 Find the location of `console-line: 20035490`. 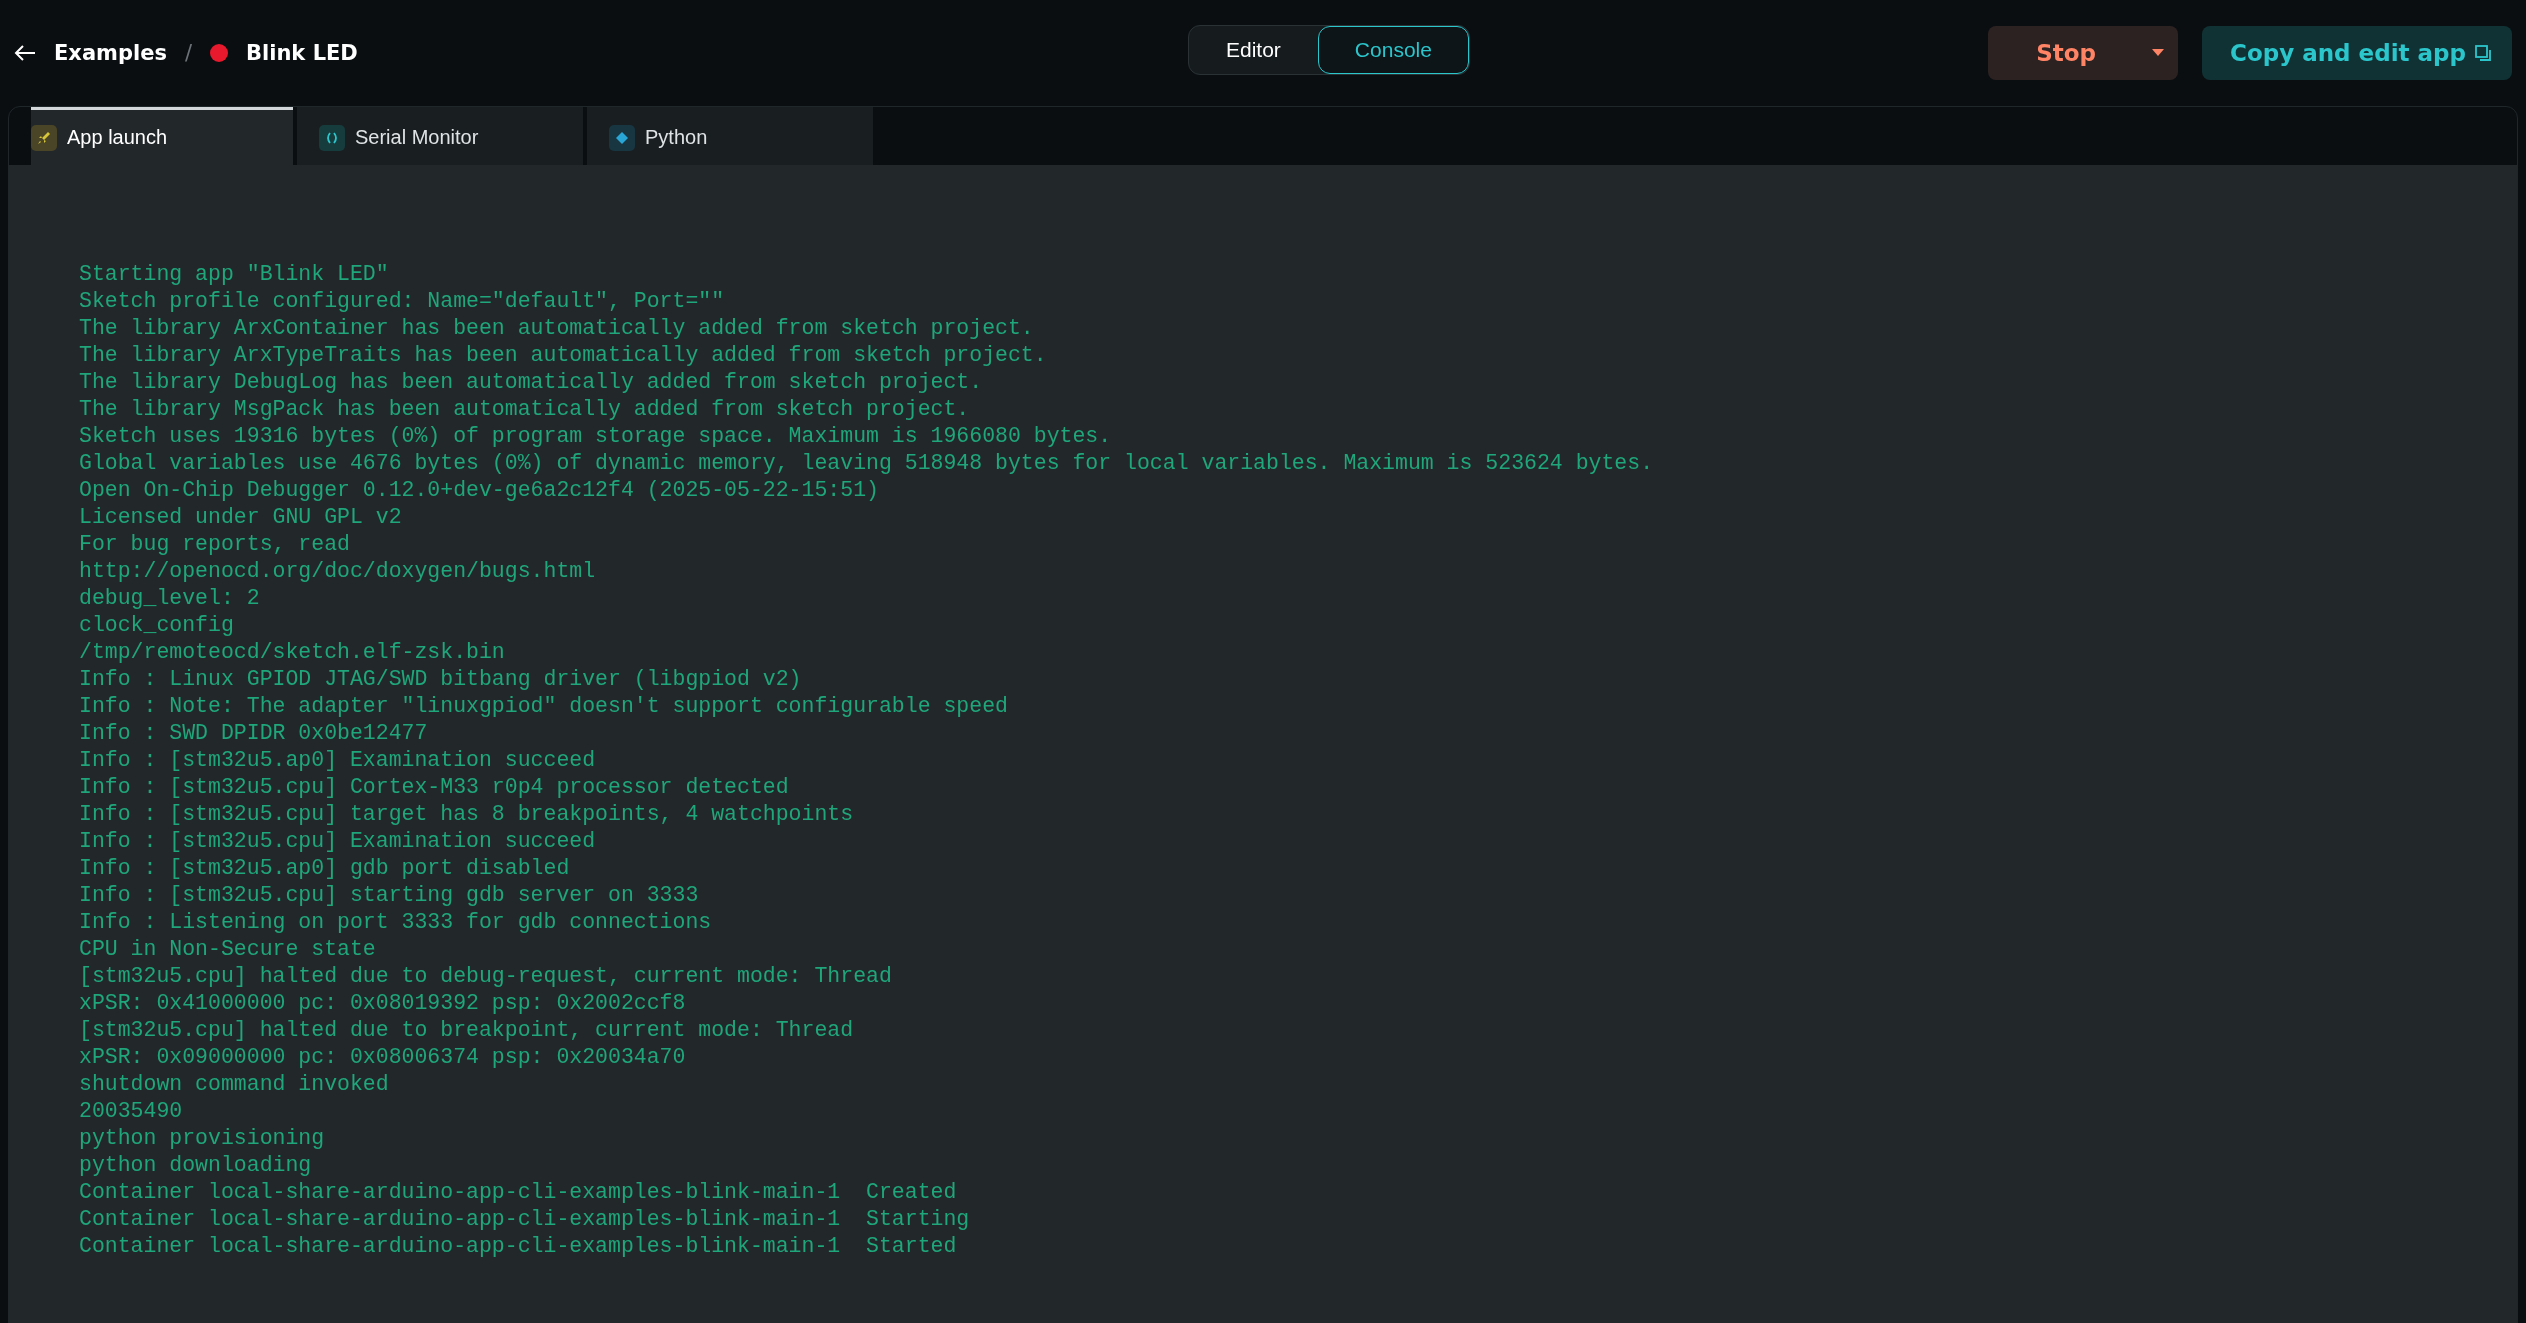

console-line: 20035490 is located at coordinates (131, 1111).